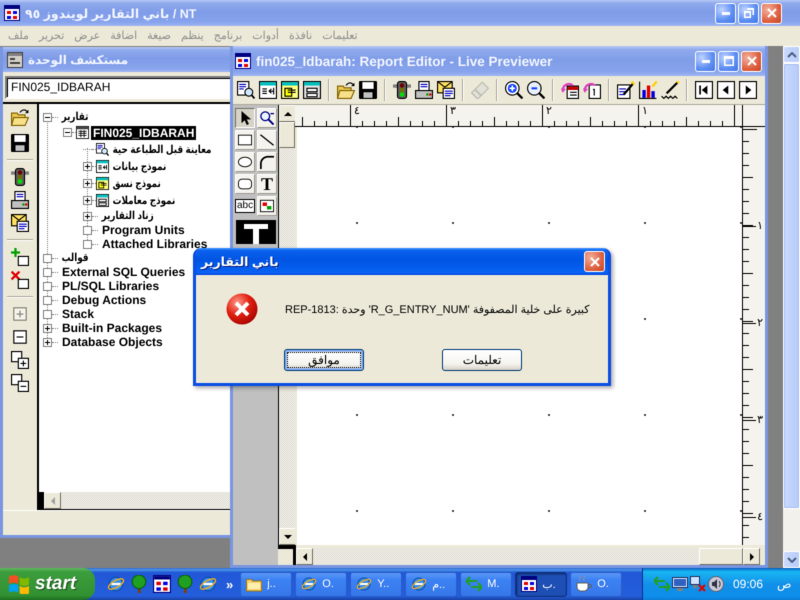 This screenshot has width=800, height=600. I want to click on tree-item: قوالب, so click(75, 258).